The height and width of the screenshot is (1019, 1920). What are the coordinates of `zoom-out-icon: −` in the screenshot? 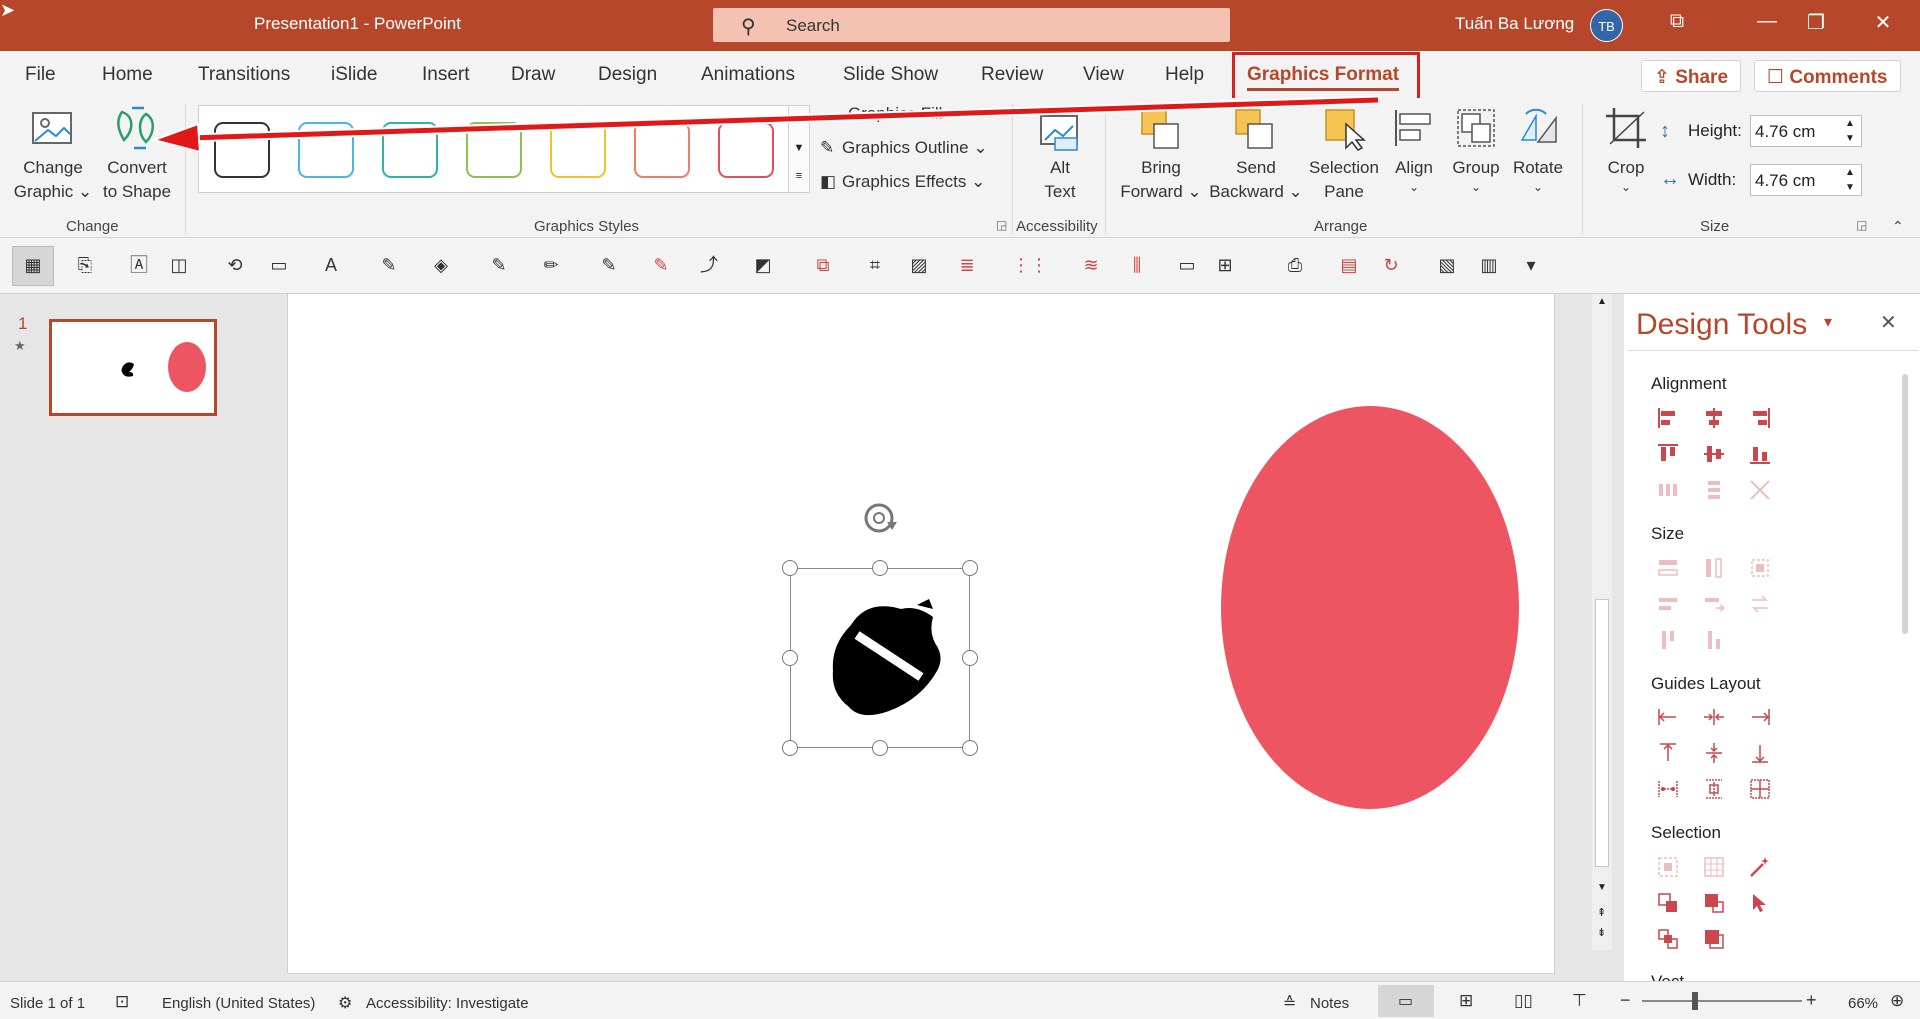 It's located at (1625, 1000).